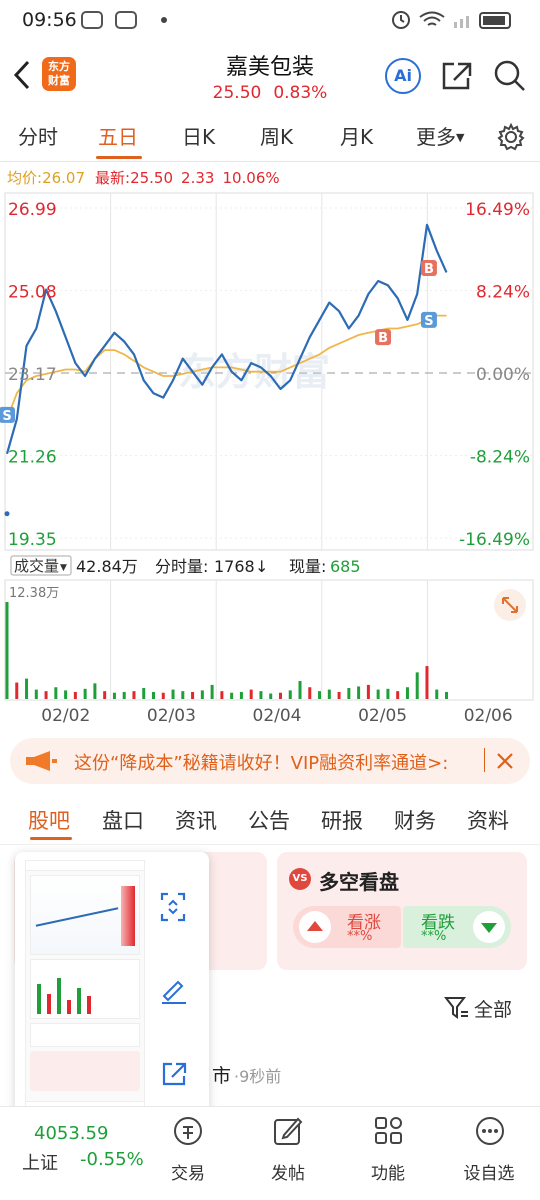 The width and height of the screenshot is (540, 1200). Describe the element at coordinates (457, 76) in the screenshot. I see `share-icon` at that location.